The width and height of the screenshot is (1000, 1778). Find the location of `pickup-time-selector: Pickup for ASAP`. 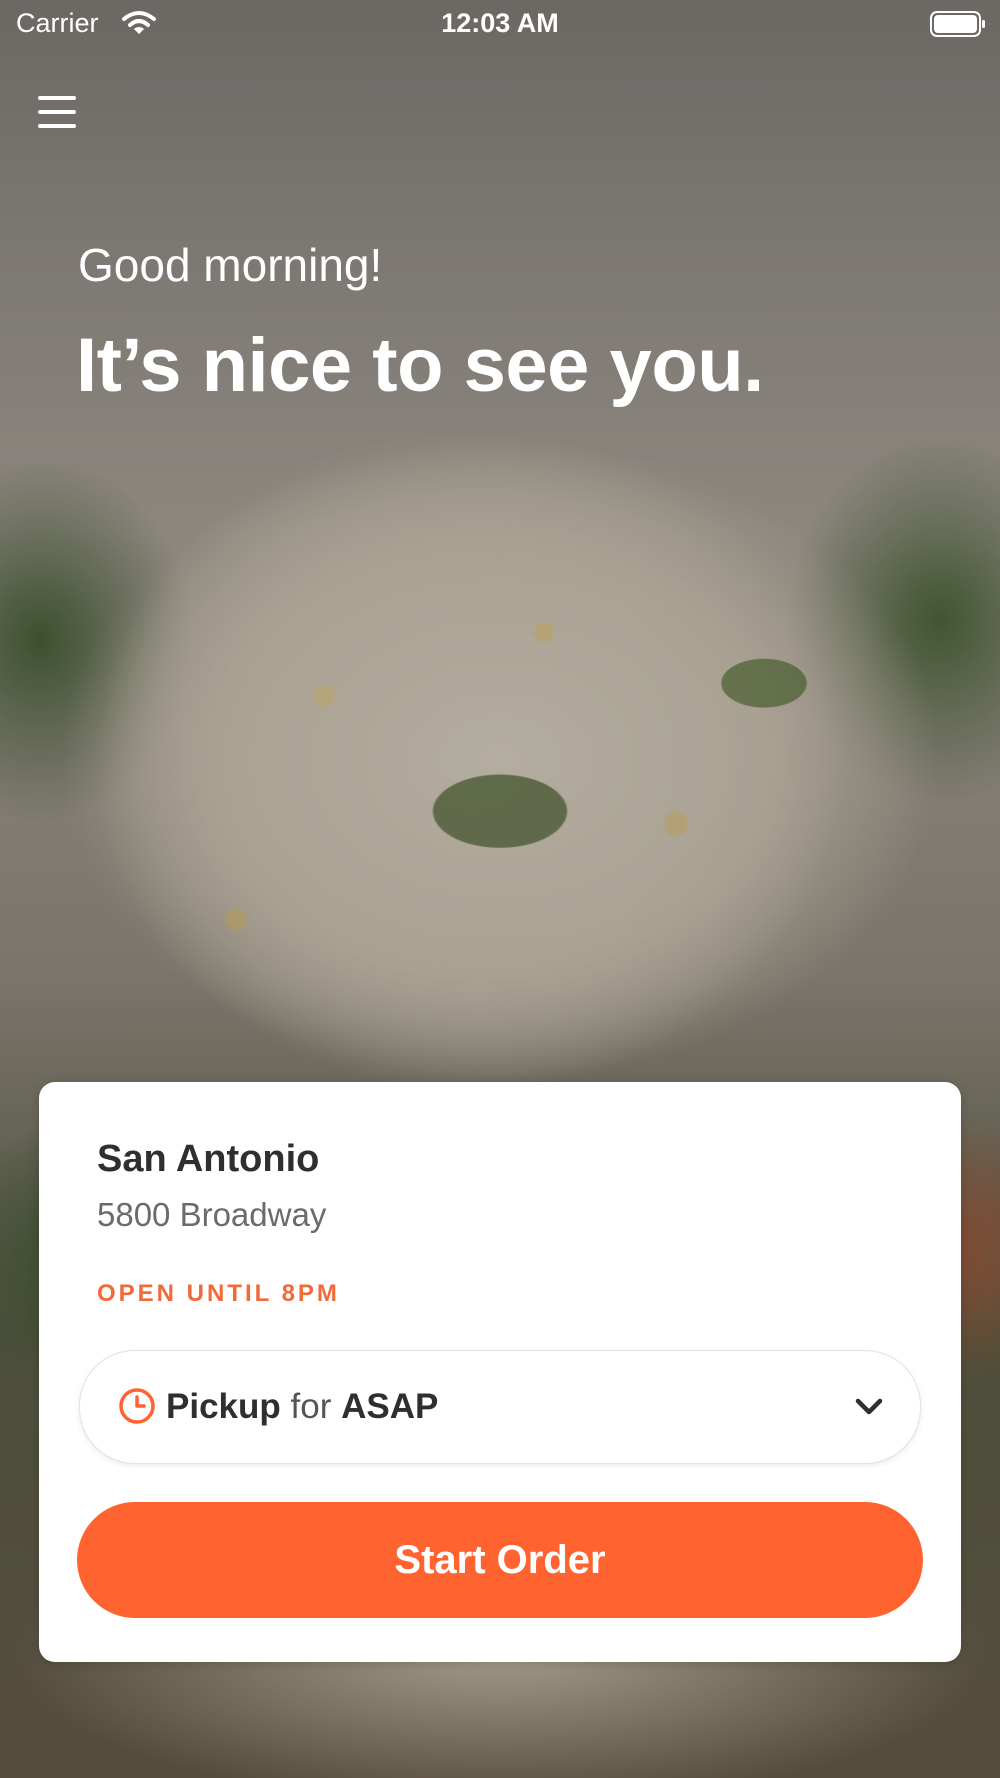

pickup-time-selector: Pickup for ASAP is located at coordinates (500, 1407).